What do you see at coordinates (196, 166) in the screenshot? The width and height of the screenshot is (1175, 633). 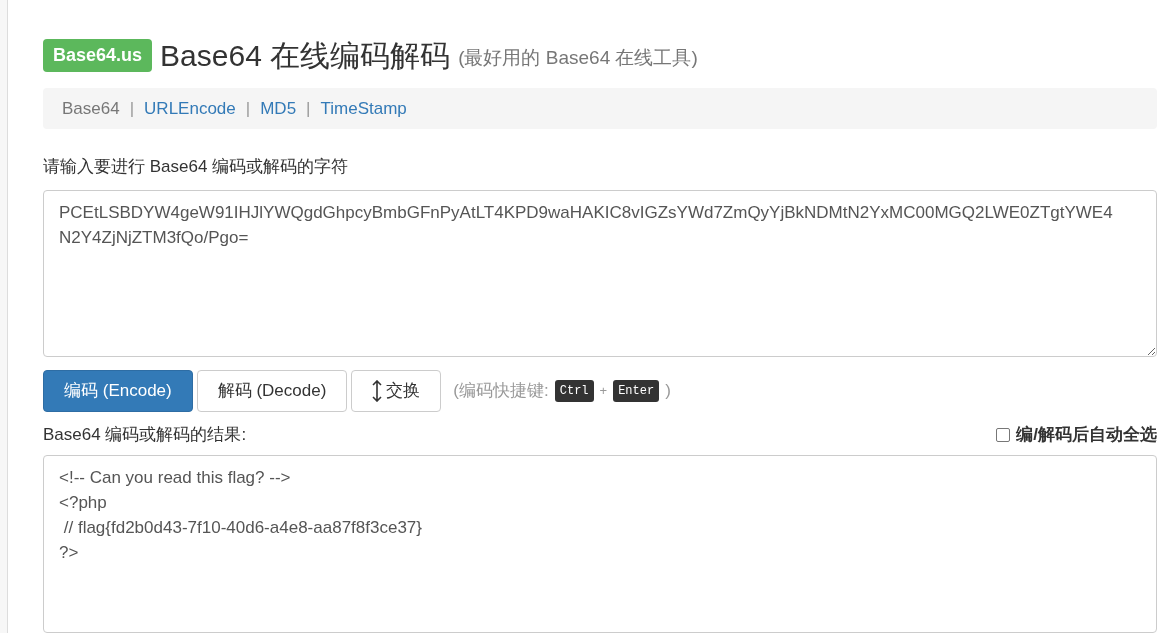 I see `input-label: 请输入要进行 Base64 编码或解码的字符` at bounding box center [196, 166].